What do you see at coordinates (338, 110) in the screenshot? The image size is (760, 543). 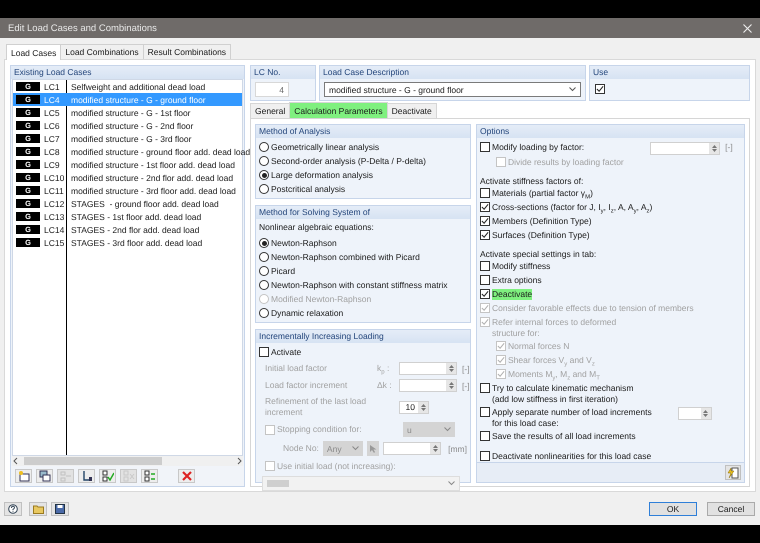 I see `tab: Calculation Parameters` at bounding box center [338, 110].